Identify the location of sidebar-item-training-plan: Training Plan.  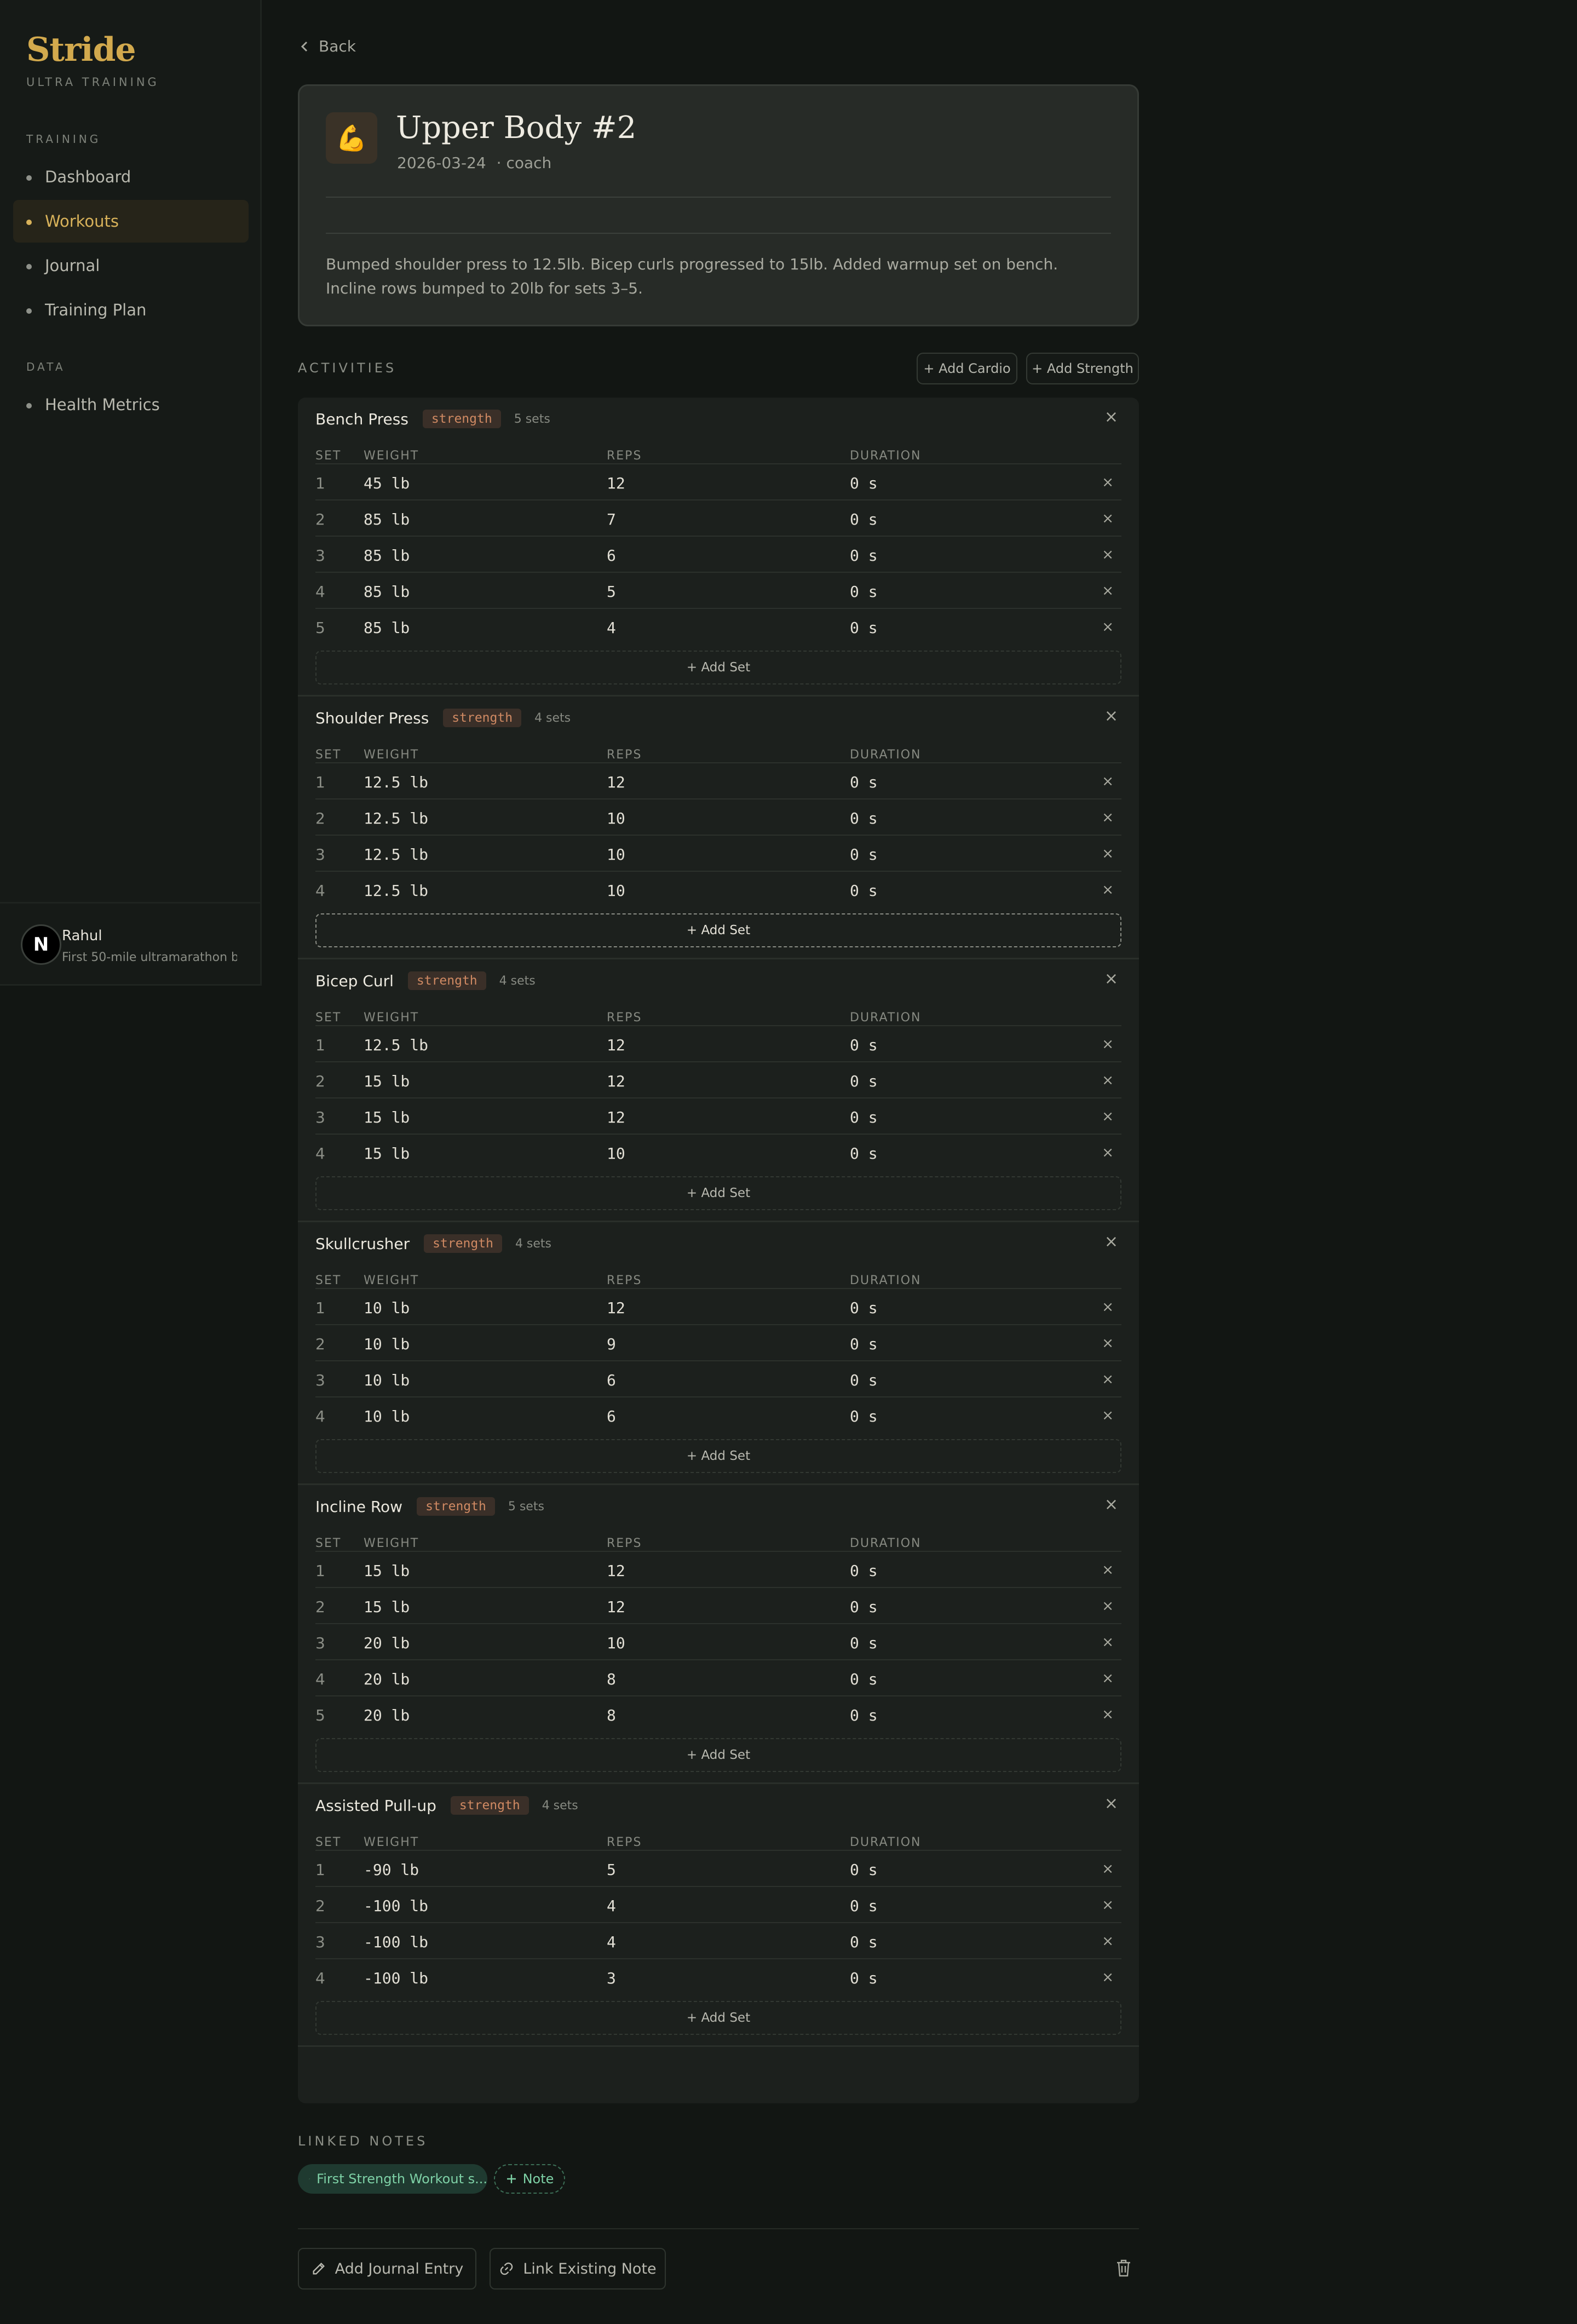
(131, 310).